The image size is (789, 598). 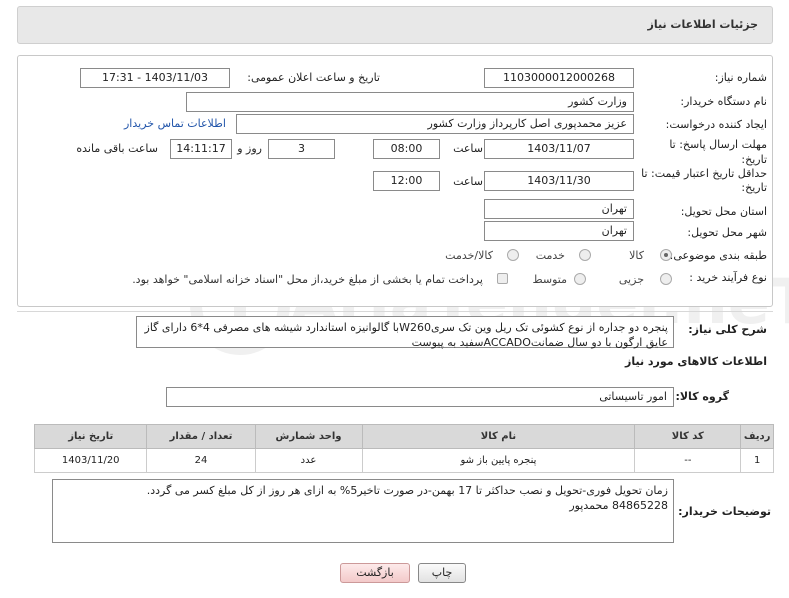 I want to click on city-label: شهر محل تحویل:, so click(x=727, y=232).